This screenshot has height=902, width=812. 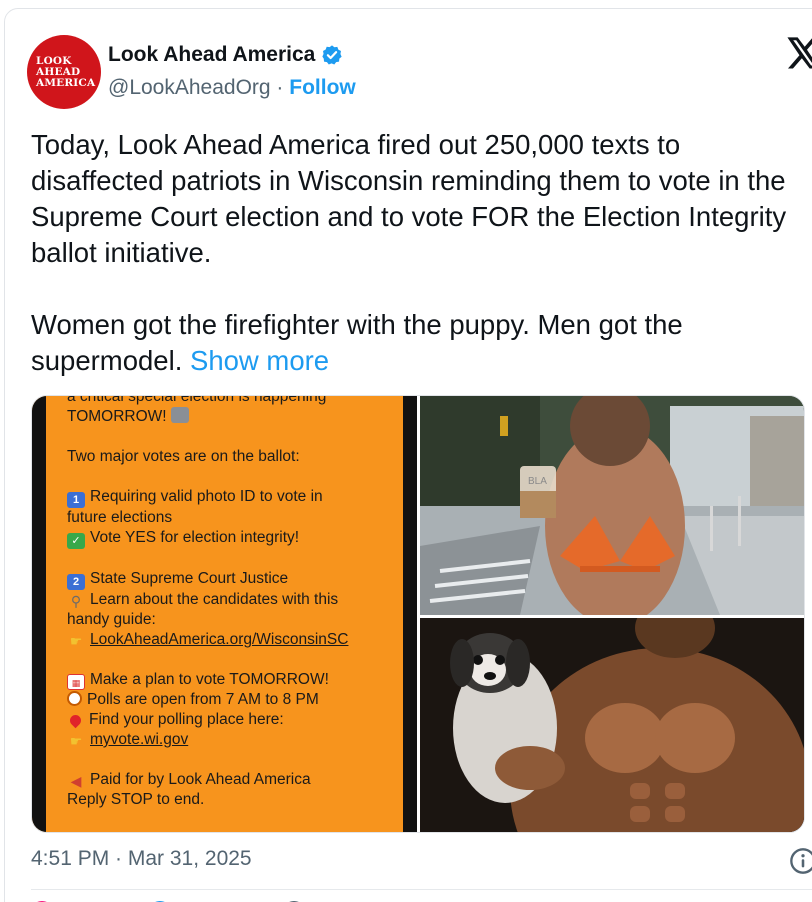 I want to click on megaphone-icon: ◀, so click(x=76, y=781).